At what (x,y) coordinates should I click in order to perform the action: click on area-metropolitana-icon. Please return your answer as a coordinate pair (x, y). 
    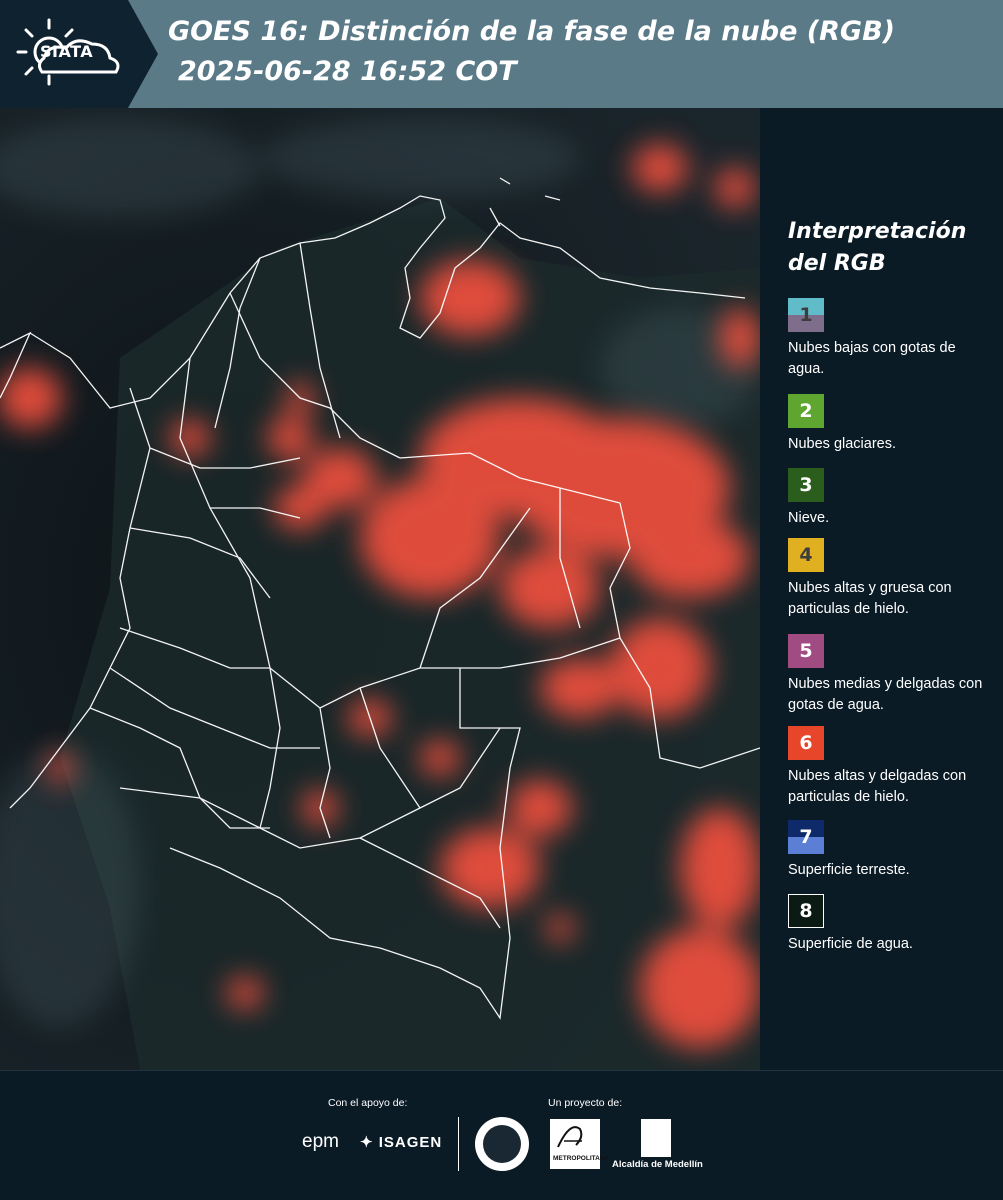
    Looking at the image, I should click on (570, 1137).